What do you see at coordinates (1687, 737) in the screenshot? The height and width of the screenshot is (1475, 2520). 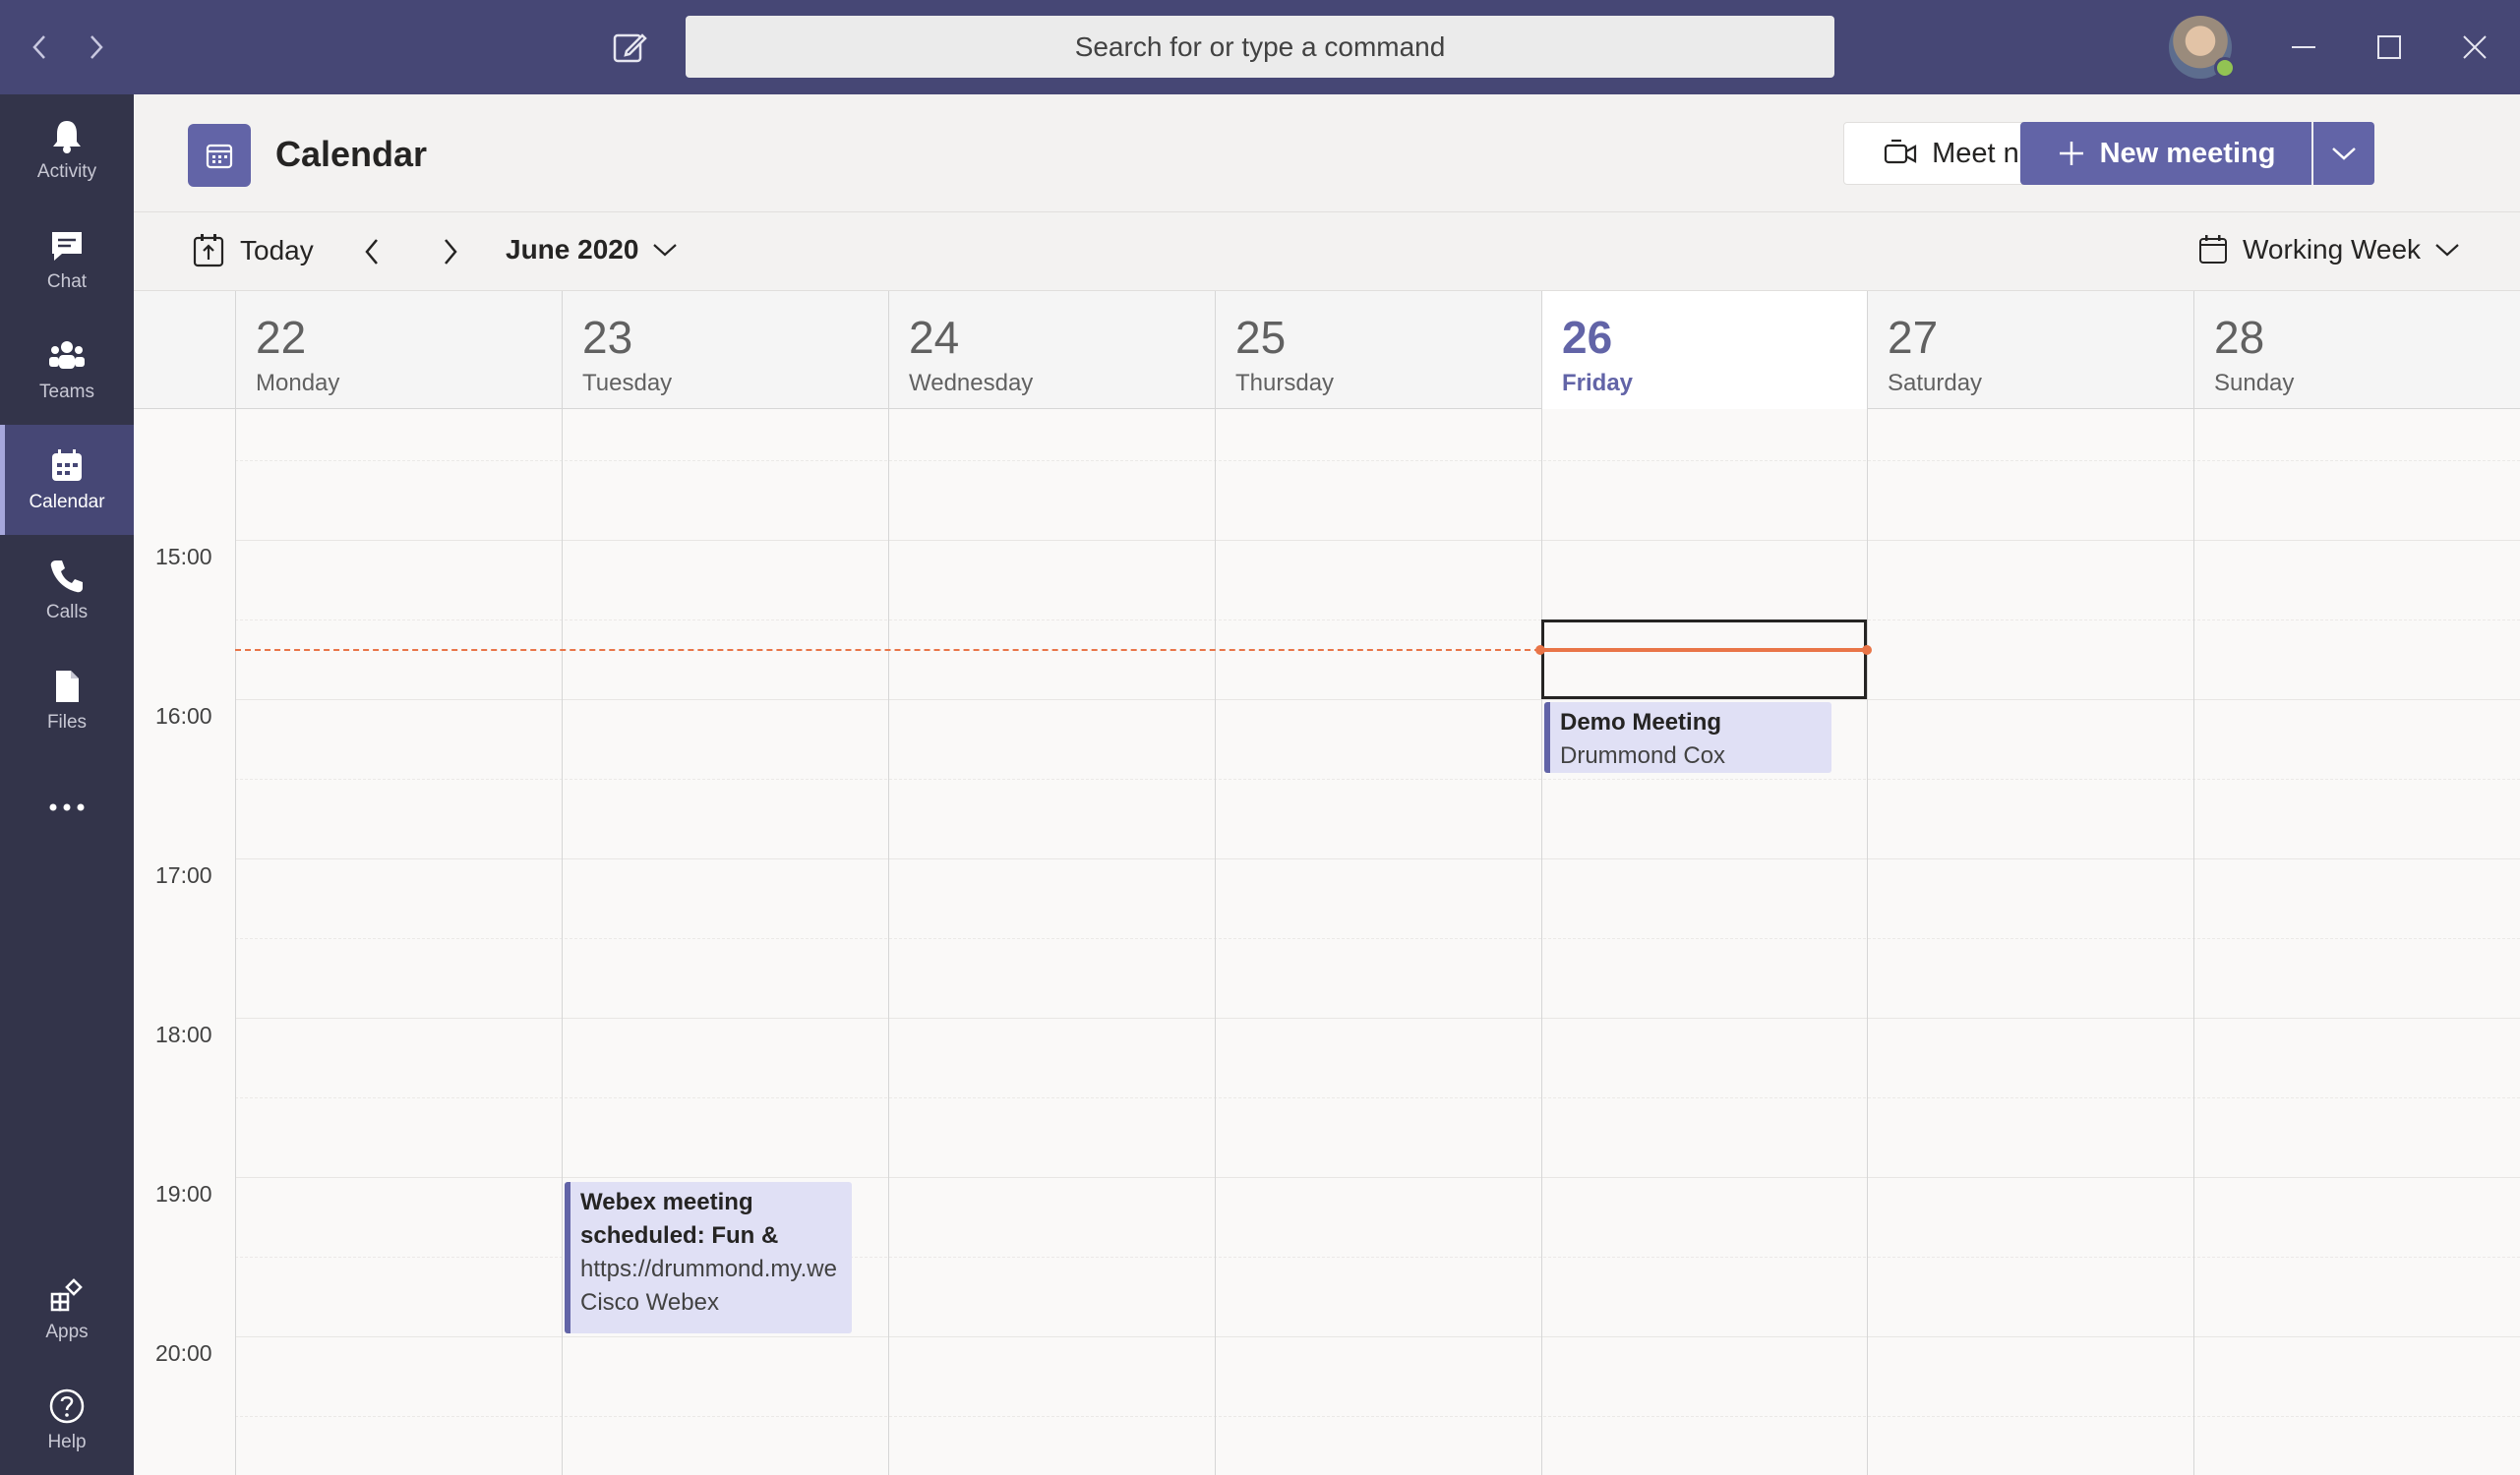 I see `event-demo-meeting: Demo Meeting Drummond Cox` at bounding box center [1687, 737].